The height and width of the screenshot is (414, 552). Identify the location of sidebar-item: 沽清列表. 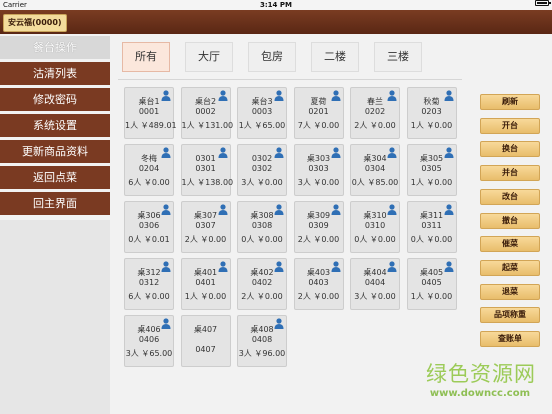
(55, 73).